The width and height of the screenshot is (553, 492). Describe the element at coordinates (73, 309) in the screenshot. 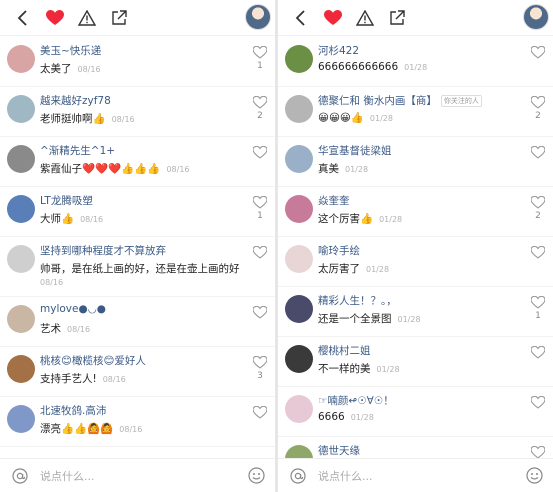

I see `commenter-name: mylove●◡●` at that location.